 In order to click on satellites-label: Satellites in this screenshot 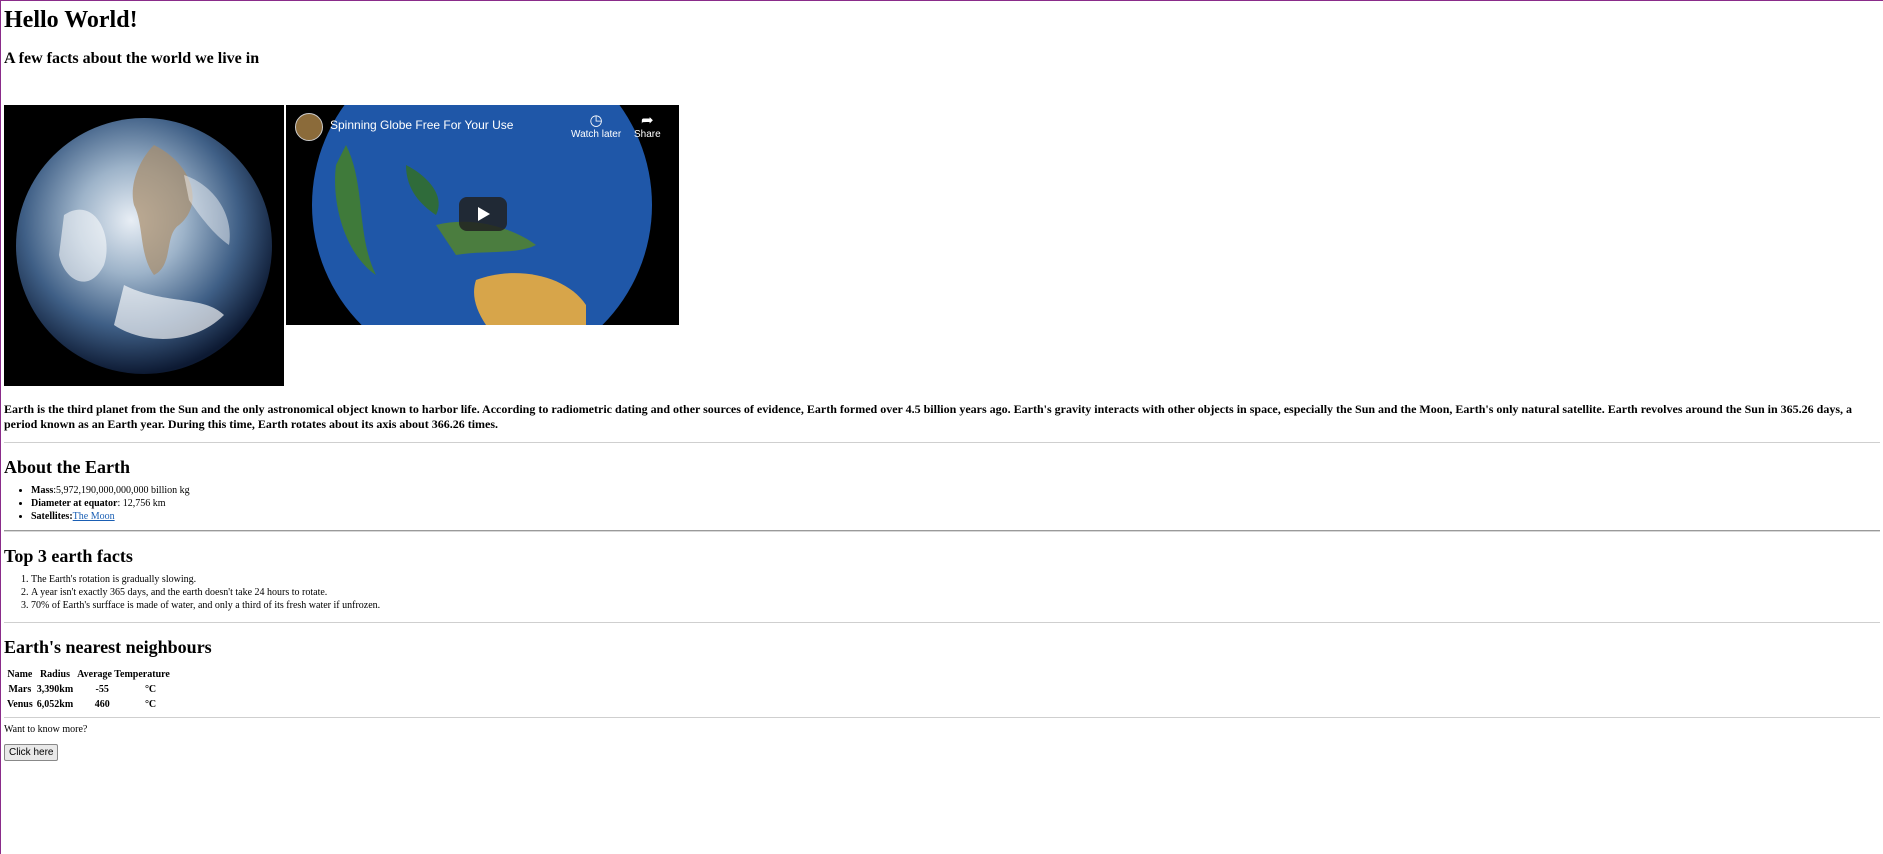, I will do `click(50, 516)`.